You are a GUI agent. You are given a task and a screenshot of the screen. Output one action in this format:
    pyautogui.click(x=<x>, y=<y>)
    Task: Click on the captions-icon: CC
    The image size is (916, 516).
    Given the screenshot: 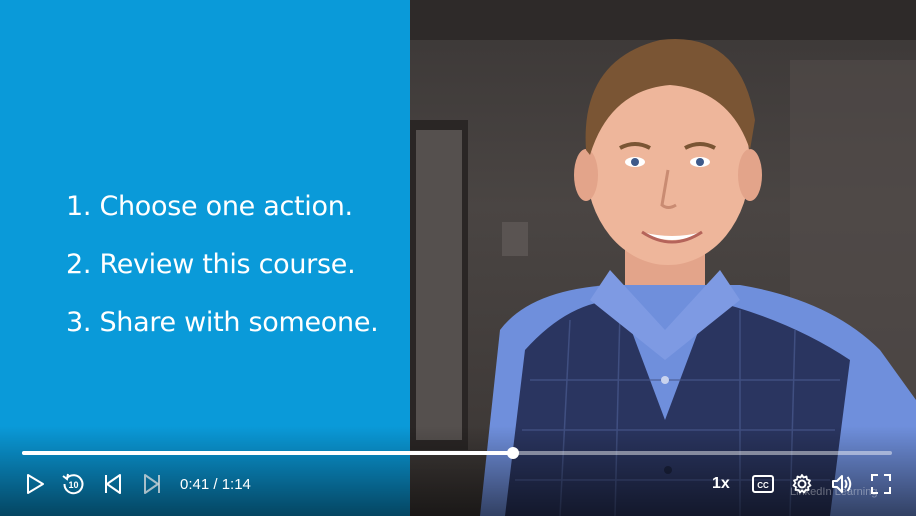 What is the action you would take?
    pyautogui.click(x=763, y=484)
    